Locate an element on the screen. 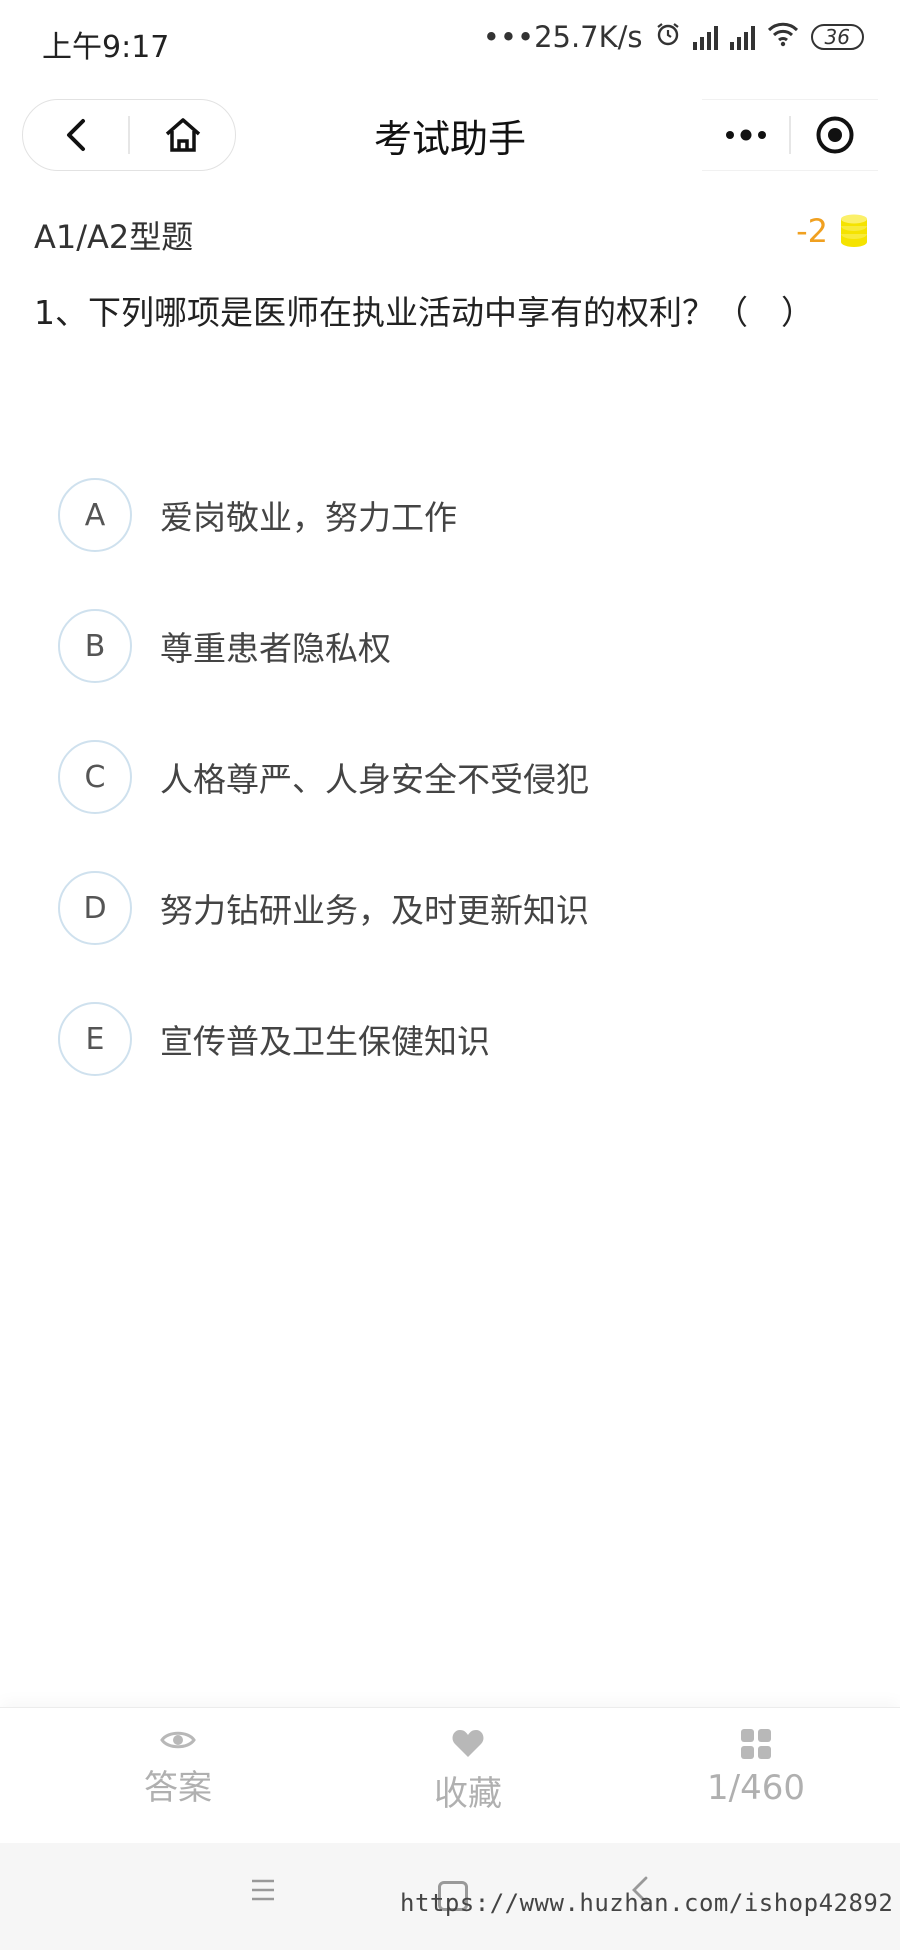 The image size is (900, 1950). option-text: 爱岗敬业，努力工作 is located at coordinates (308, 517).